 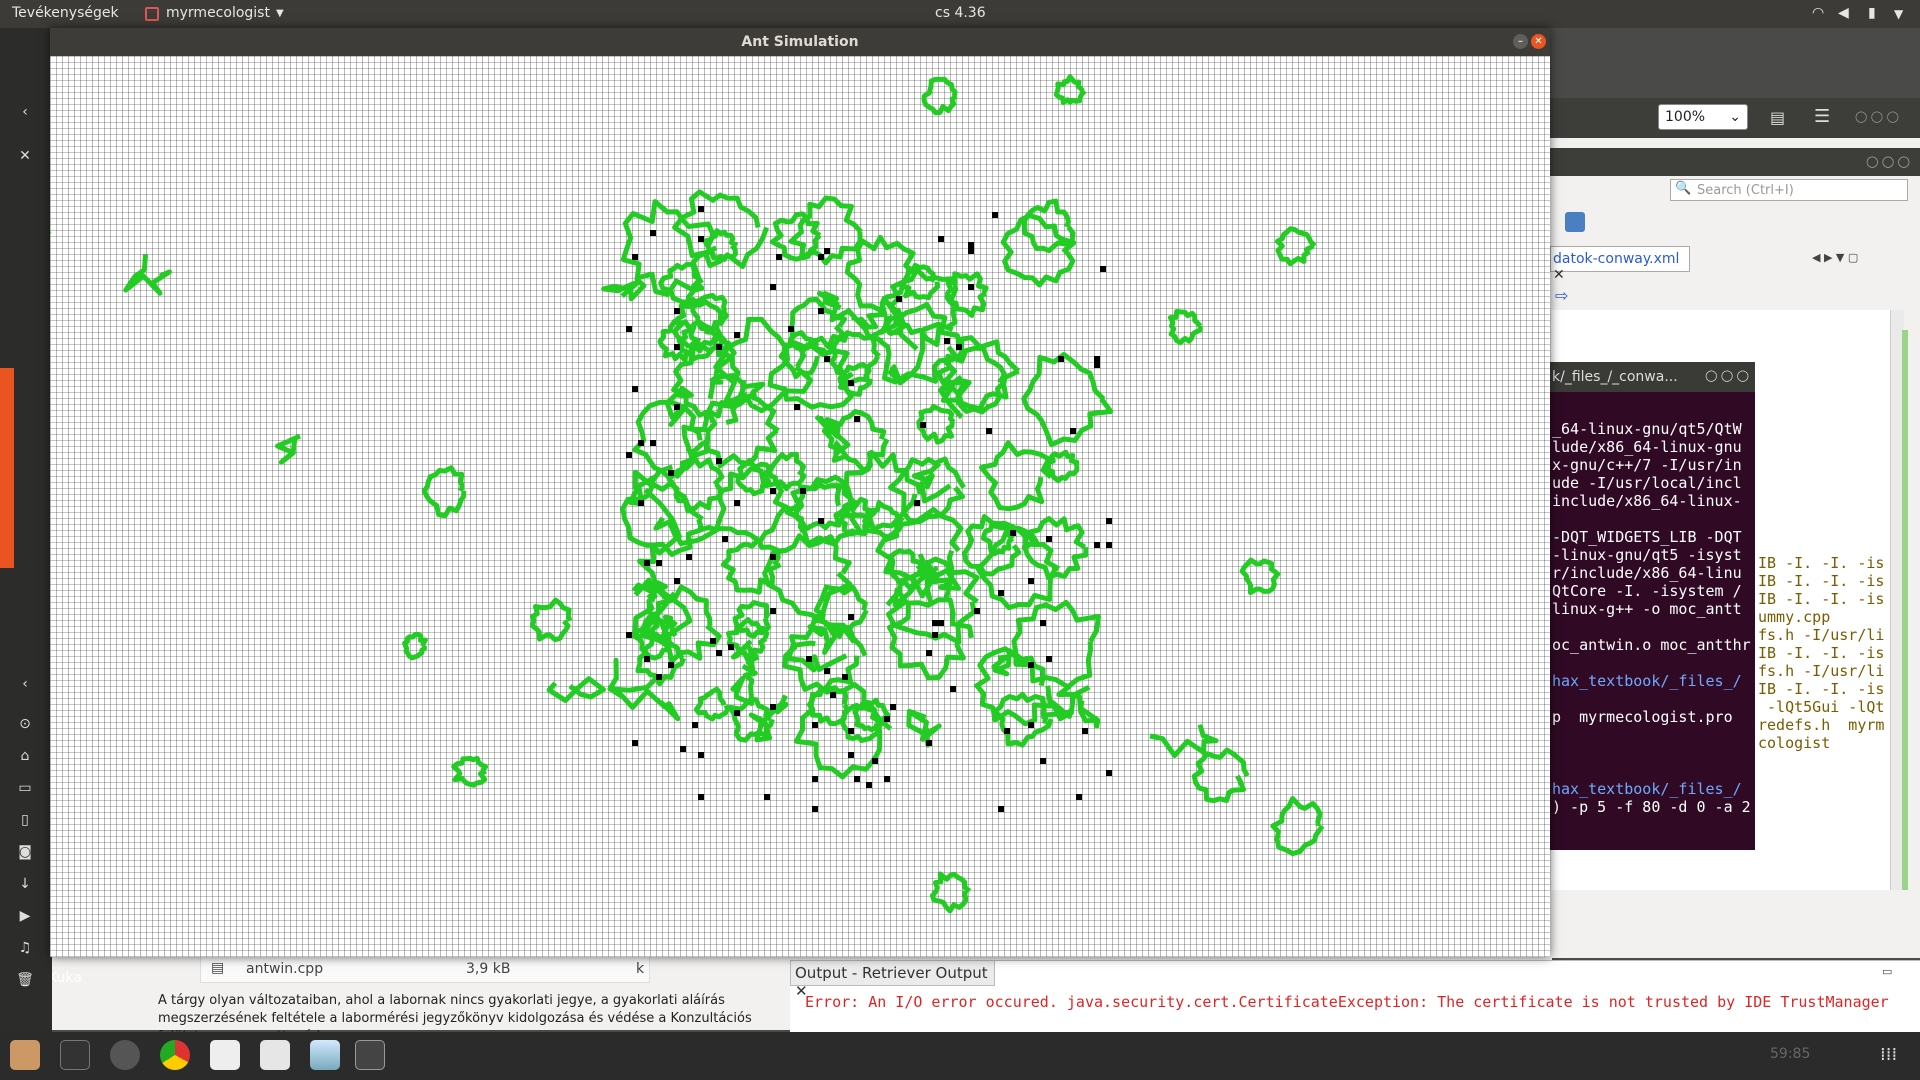 I want to click on recent-icon: ⊙, so click(x=25, y=727).